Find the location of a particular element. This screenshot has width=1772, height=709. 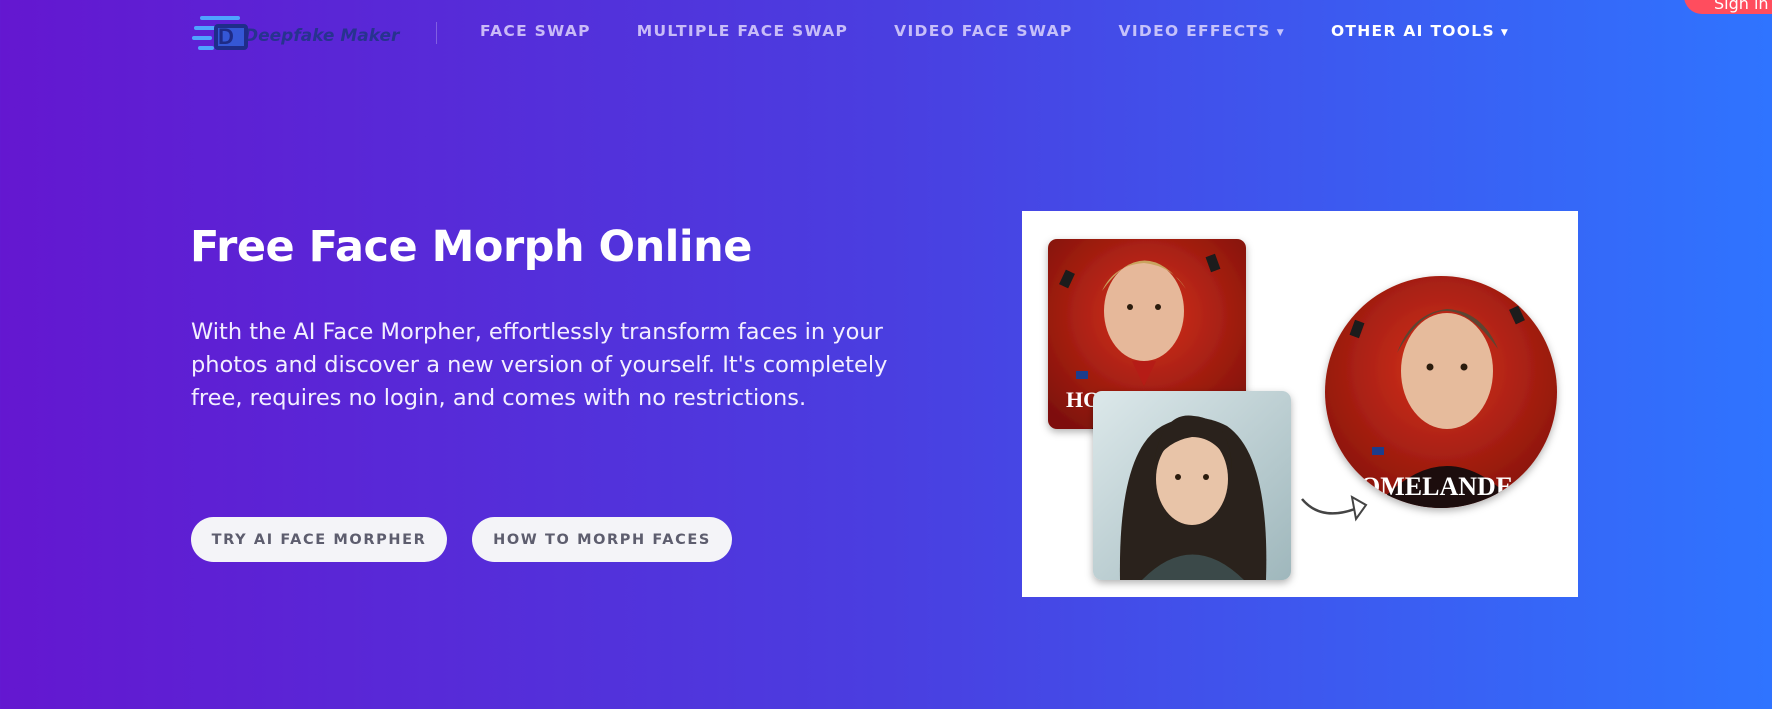

hero-title: Free Face Morph Online is located at coordinates (471, 247).